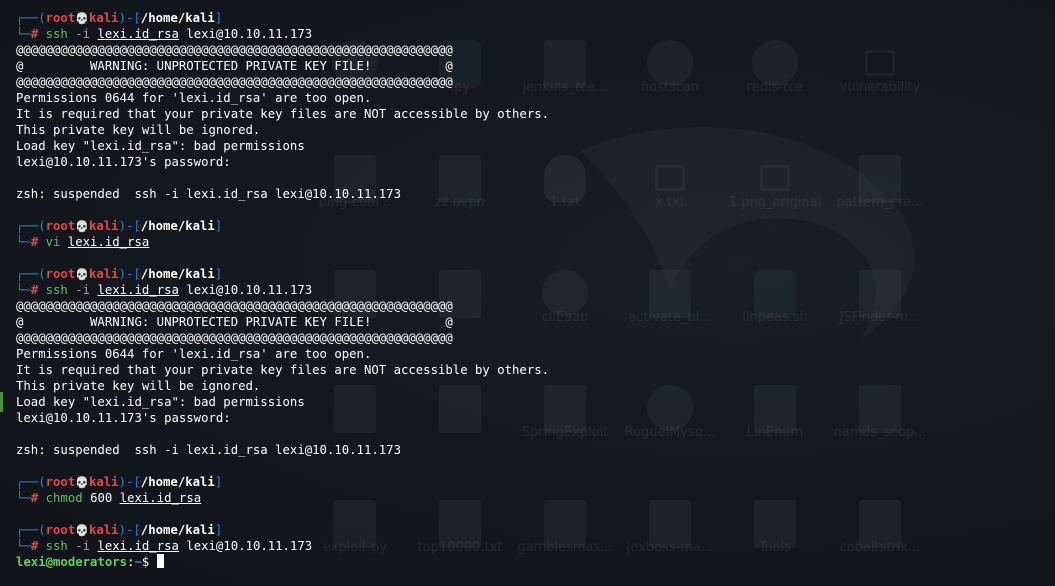 This screenshot has height=586, width=1055. I want to click on output-text: lexi@10.10.11.173's password:, so click(127, 162).